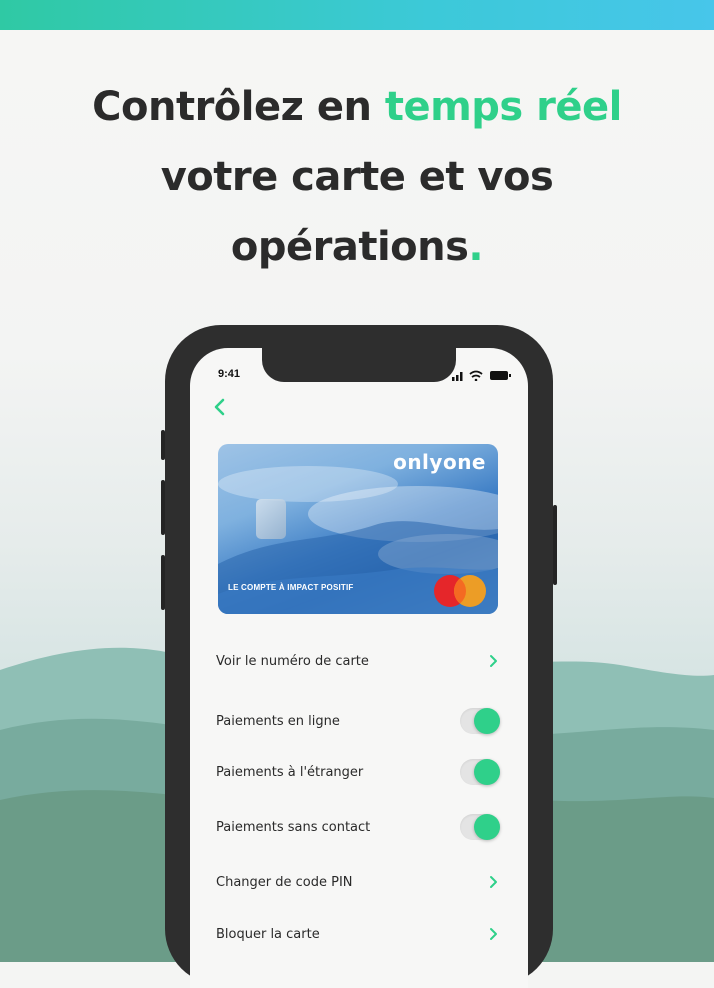 The width and height of the screenshot is (714, 988). Describe the element at coordinates (220, 407) in the screenshot. I see `chevron-left-icon` at that location.